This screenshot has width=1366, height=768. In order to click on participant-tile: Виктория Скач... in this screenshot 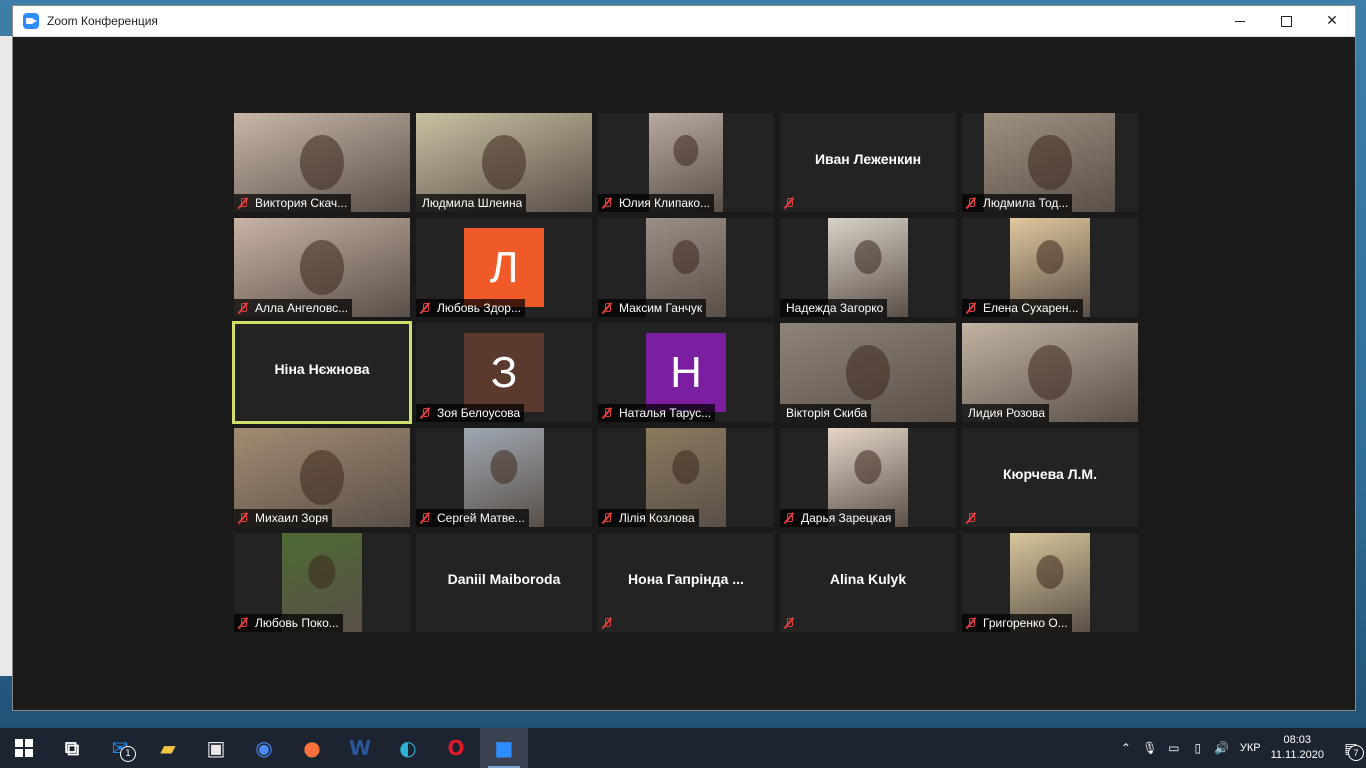, I will do `click(322, 162)`.